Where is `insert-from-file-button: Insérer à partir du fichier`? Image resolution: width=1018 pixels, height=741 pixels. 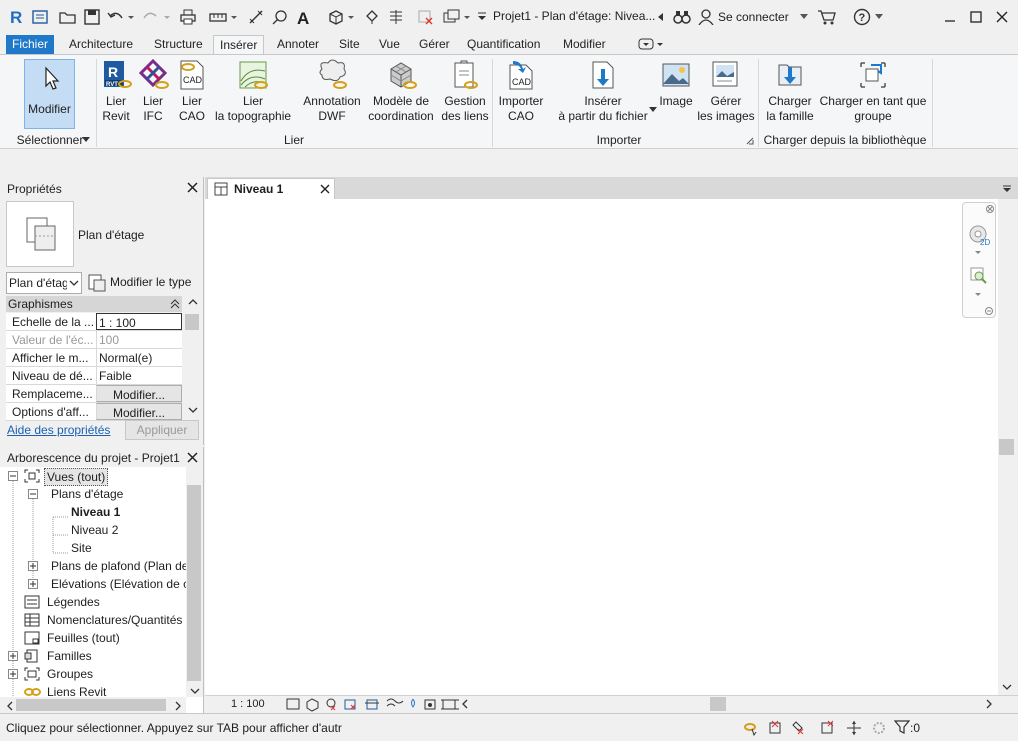
insert-from-file-button: Insérer à partir du fichier is located at coordinates (603, 91).